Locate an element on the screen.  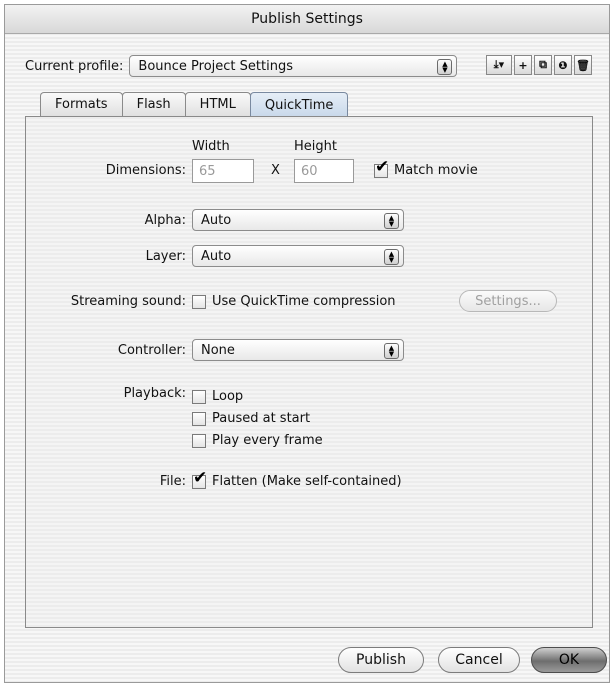
window-title: Publish Settings is located at coordinates (307, 19).